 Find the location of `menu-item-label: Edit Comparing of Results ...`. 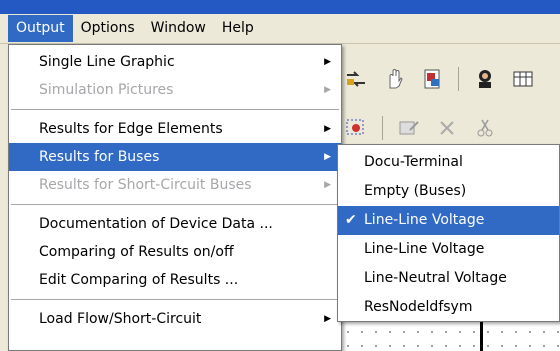

menu-item-label: Edit Comparing of Results ... is located at coordinates (139, 280).